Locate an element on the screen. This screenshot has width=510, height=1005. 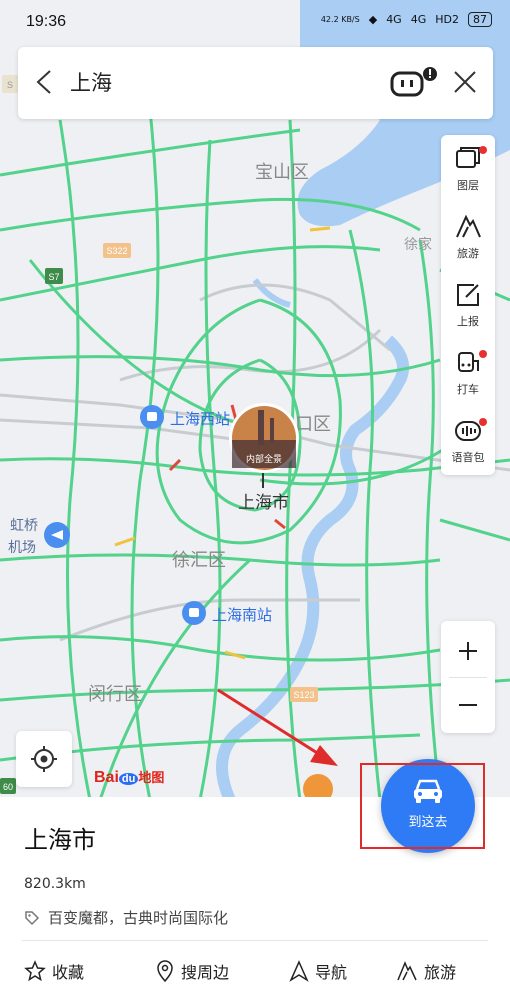
poi-label-hongqiao: 虹桥 is located at coordinates (24, 526).